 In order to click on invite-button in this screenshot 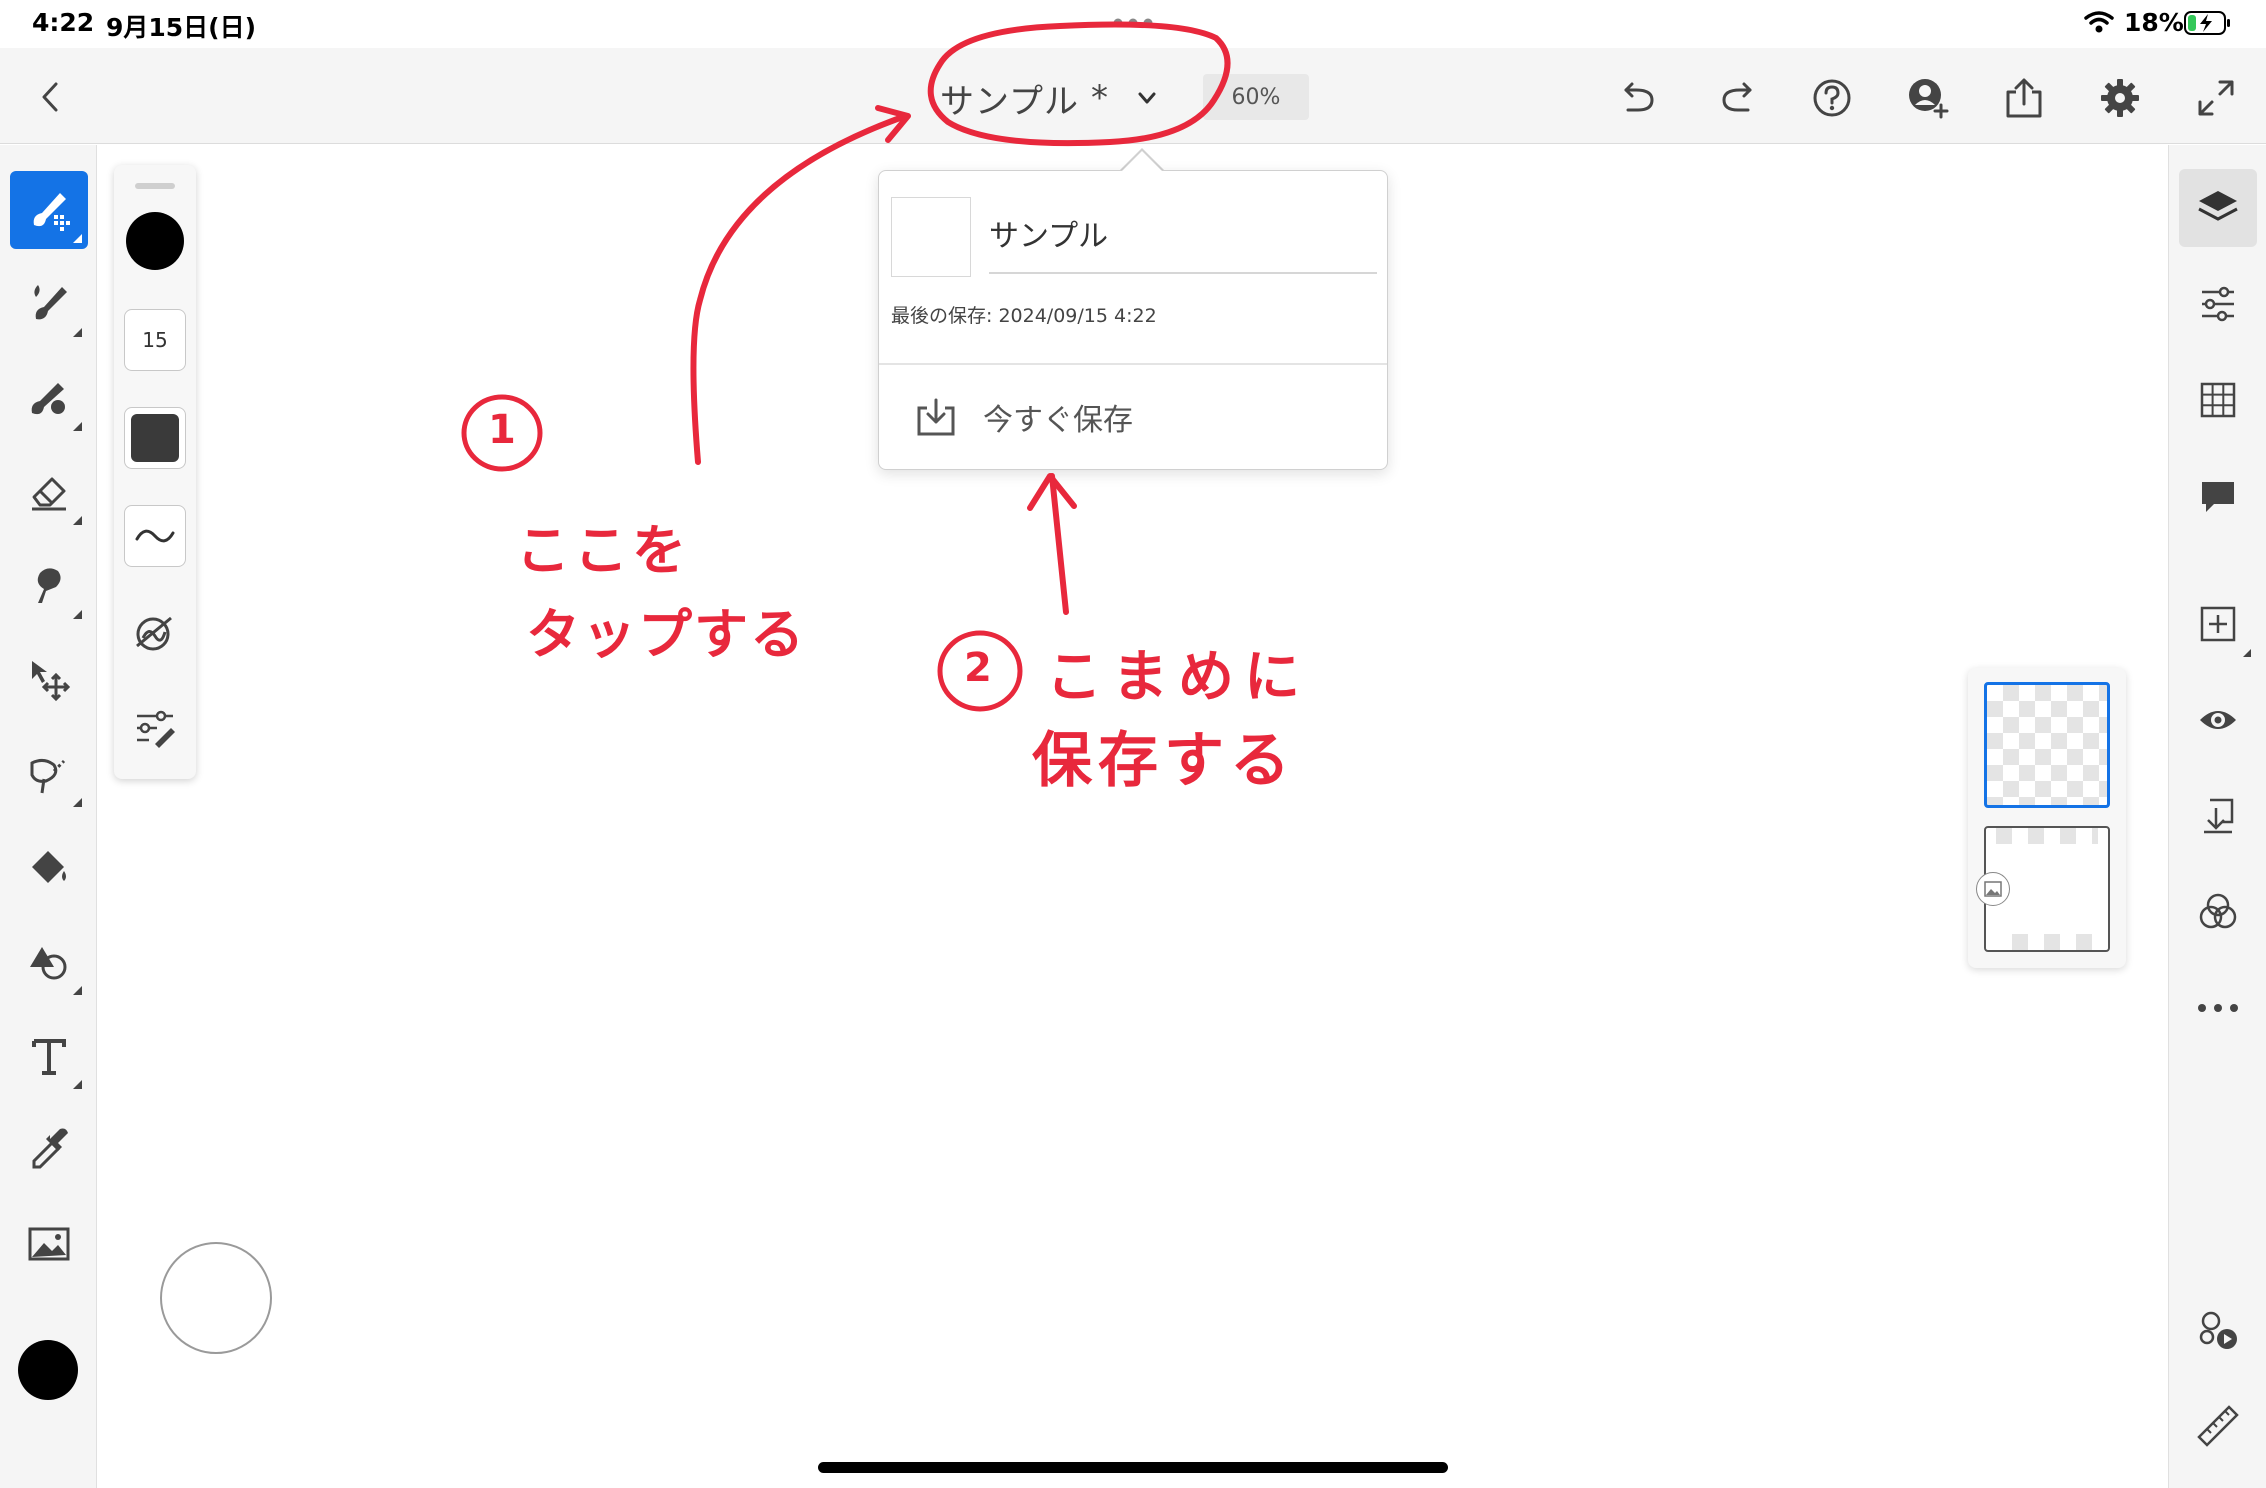, I will do `click(1928, 98)`.